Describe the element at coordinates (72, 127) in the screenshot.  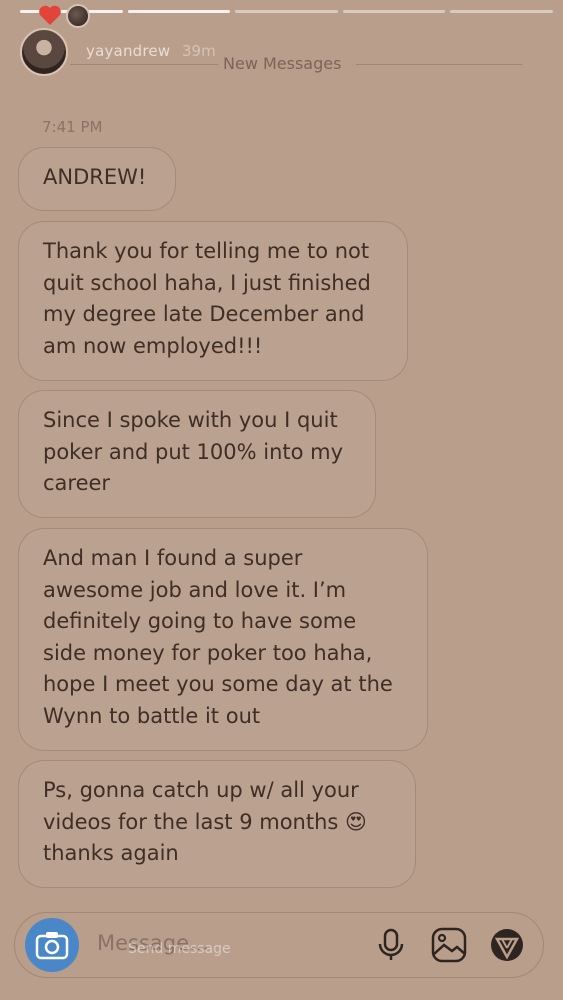
I see `message-timestamp: 7:41 PM` at that location.